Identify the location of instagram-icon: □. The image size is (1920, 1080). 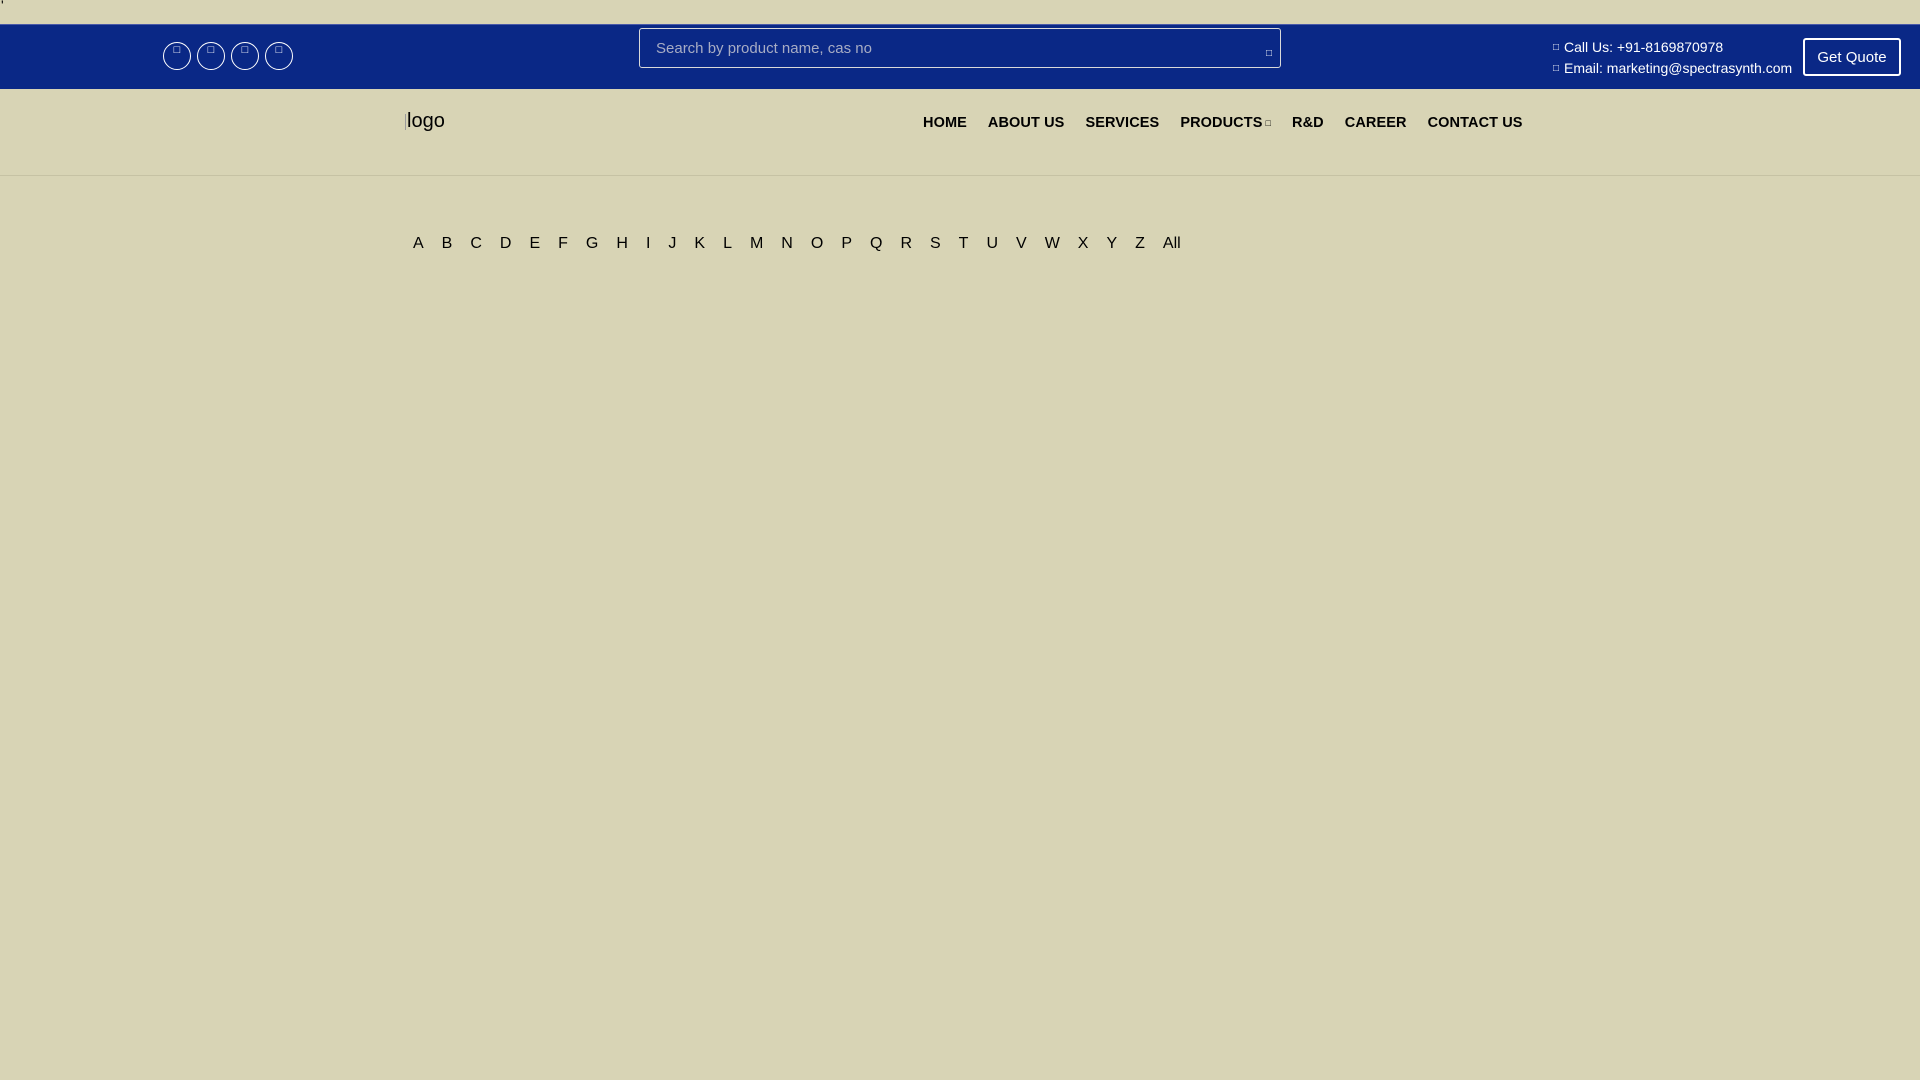
(279, 56).